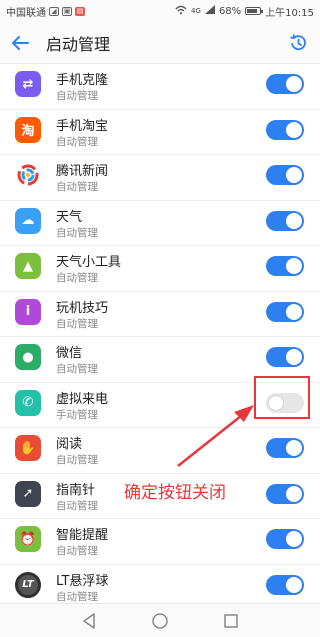 This screenshot has width=320, height=637. I want to click on carrier-label: 中国联通, so click(26, 13).